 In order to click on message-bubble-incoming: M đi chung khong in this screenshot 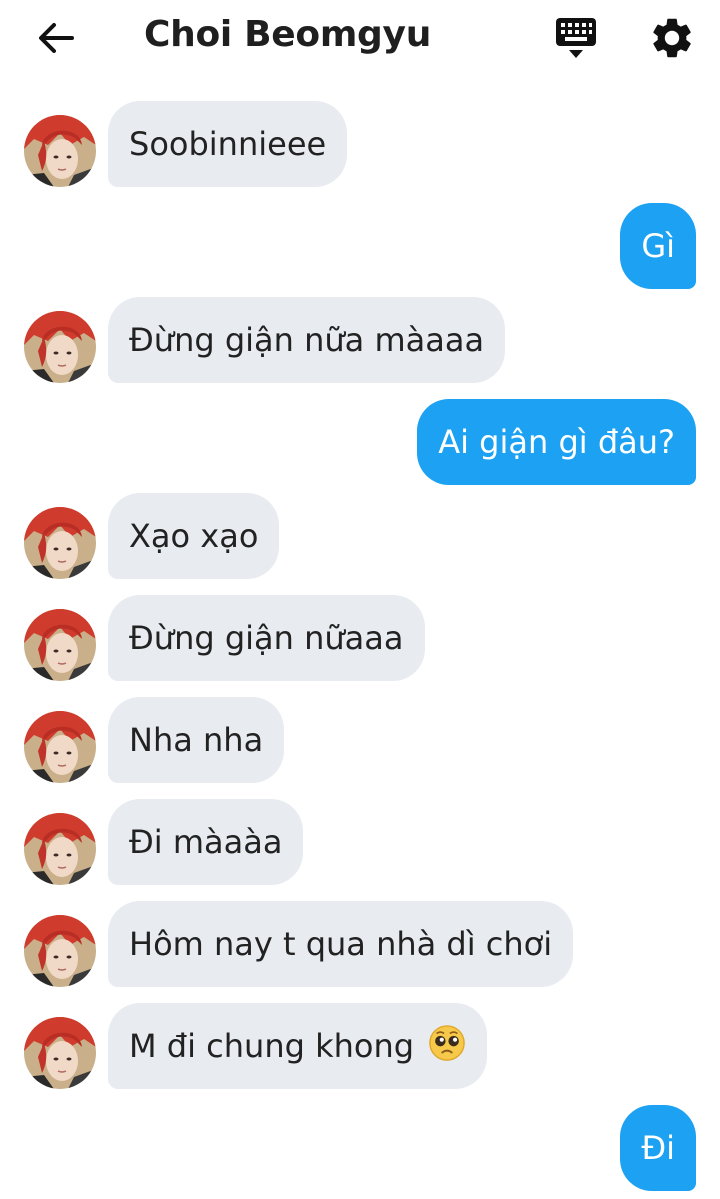, I will do `click(298, 1046)`.